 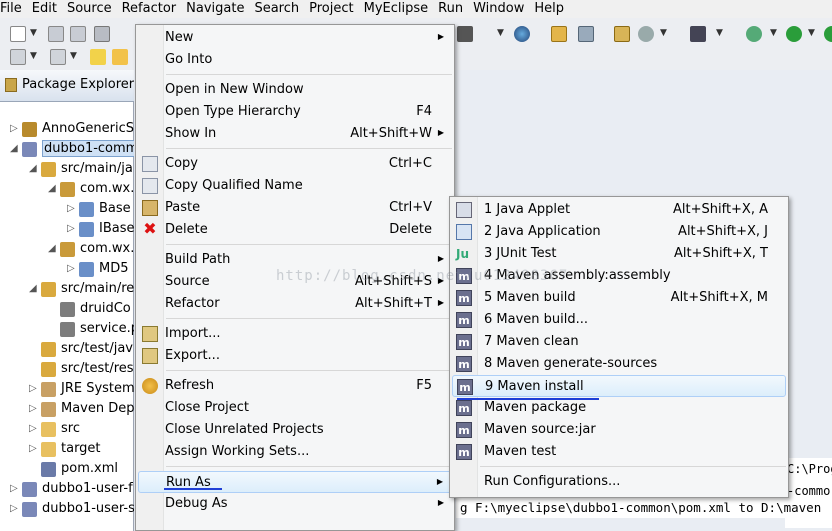 What do you see at coordinates (67, 350) in the screenshot?
I see `tree-item-src-test-jav: src/test/jav` at bounding box center [67, 350].